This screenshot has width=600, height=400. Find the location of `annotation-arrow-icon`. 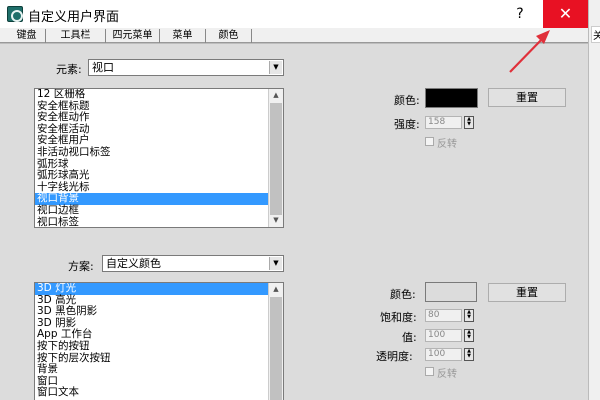

annotation-arrow-icon is located at coordinates (529, 51).